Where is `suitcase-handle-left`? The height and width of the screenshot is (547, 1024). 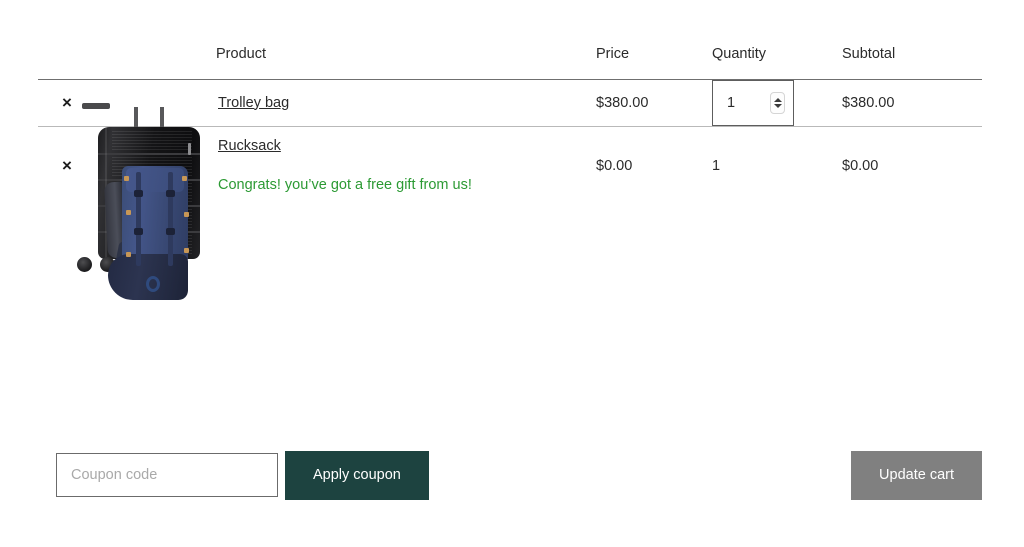 suitcase-handle-left is located at coordinates (136, 118).